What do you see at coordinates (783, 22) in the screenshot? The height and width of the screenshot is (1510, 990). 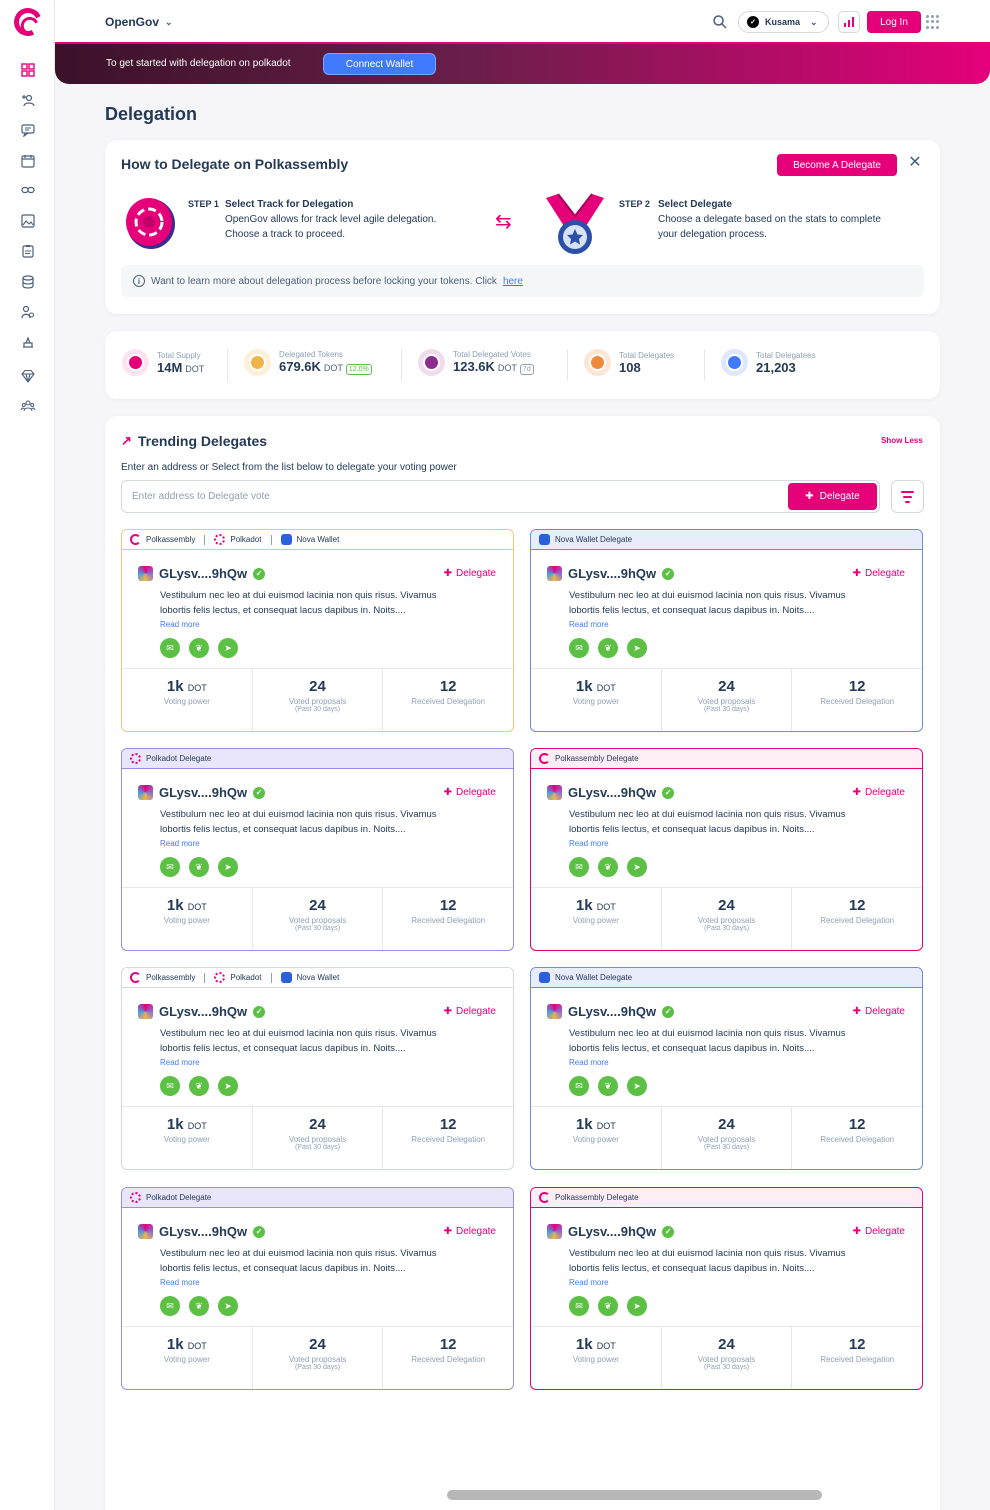 I see `network-selector: ✓ Kusama ⌄` at bounding box center [783, 22].